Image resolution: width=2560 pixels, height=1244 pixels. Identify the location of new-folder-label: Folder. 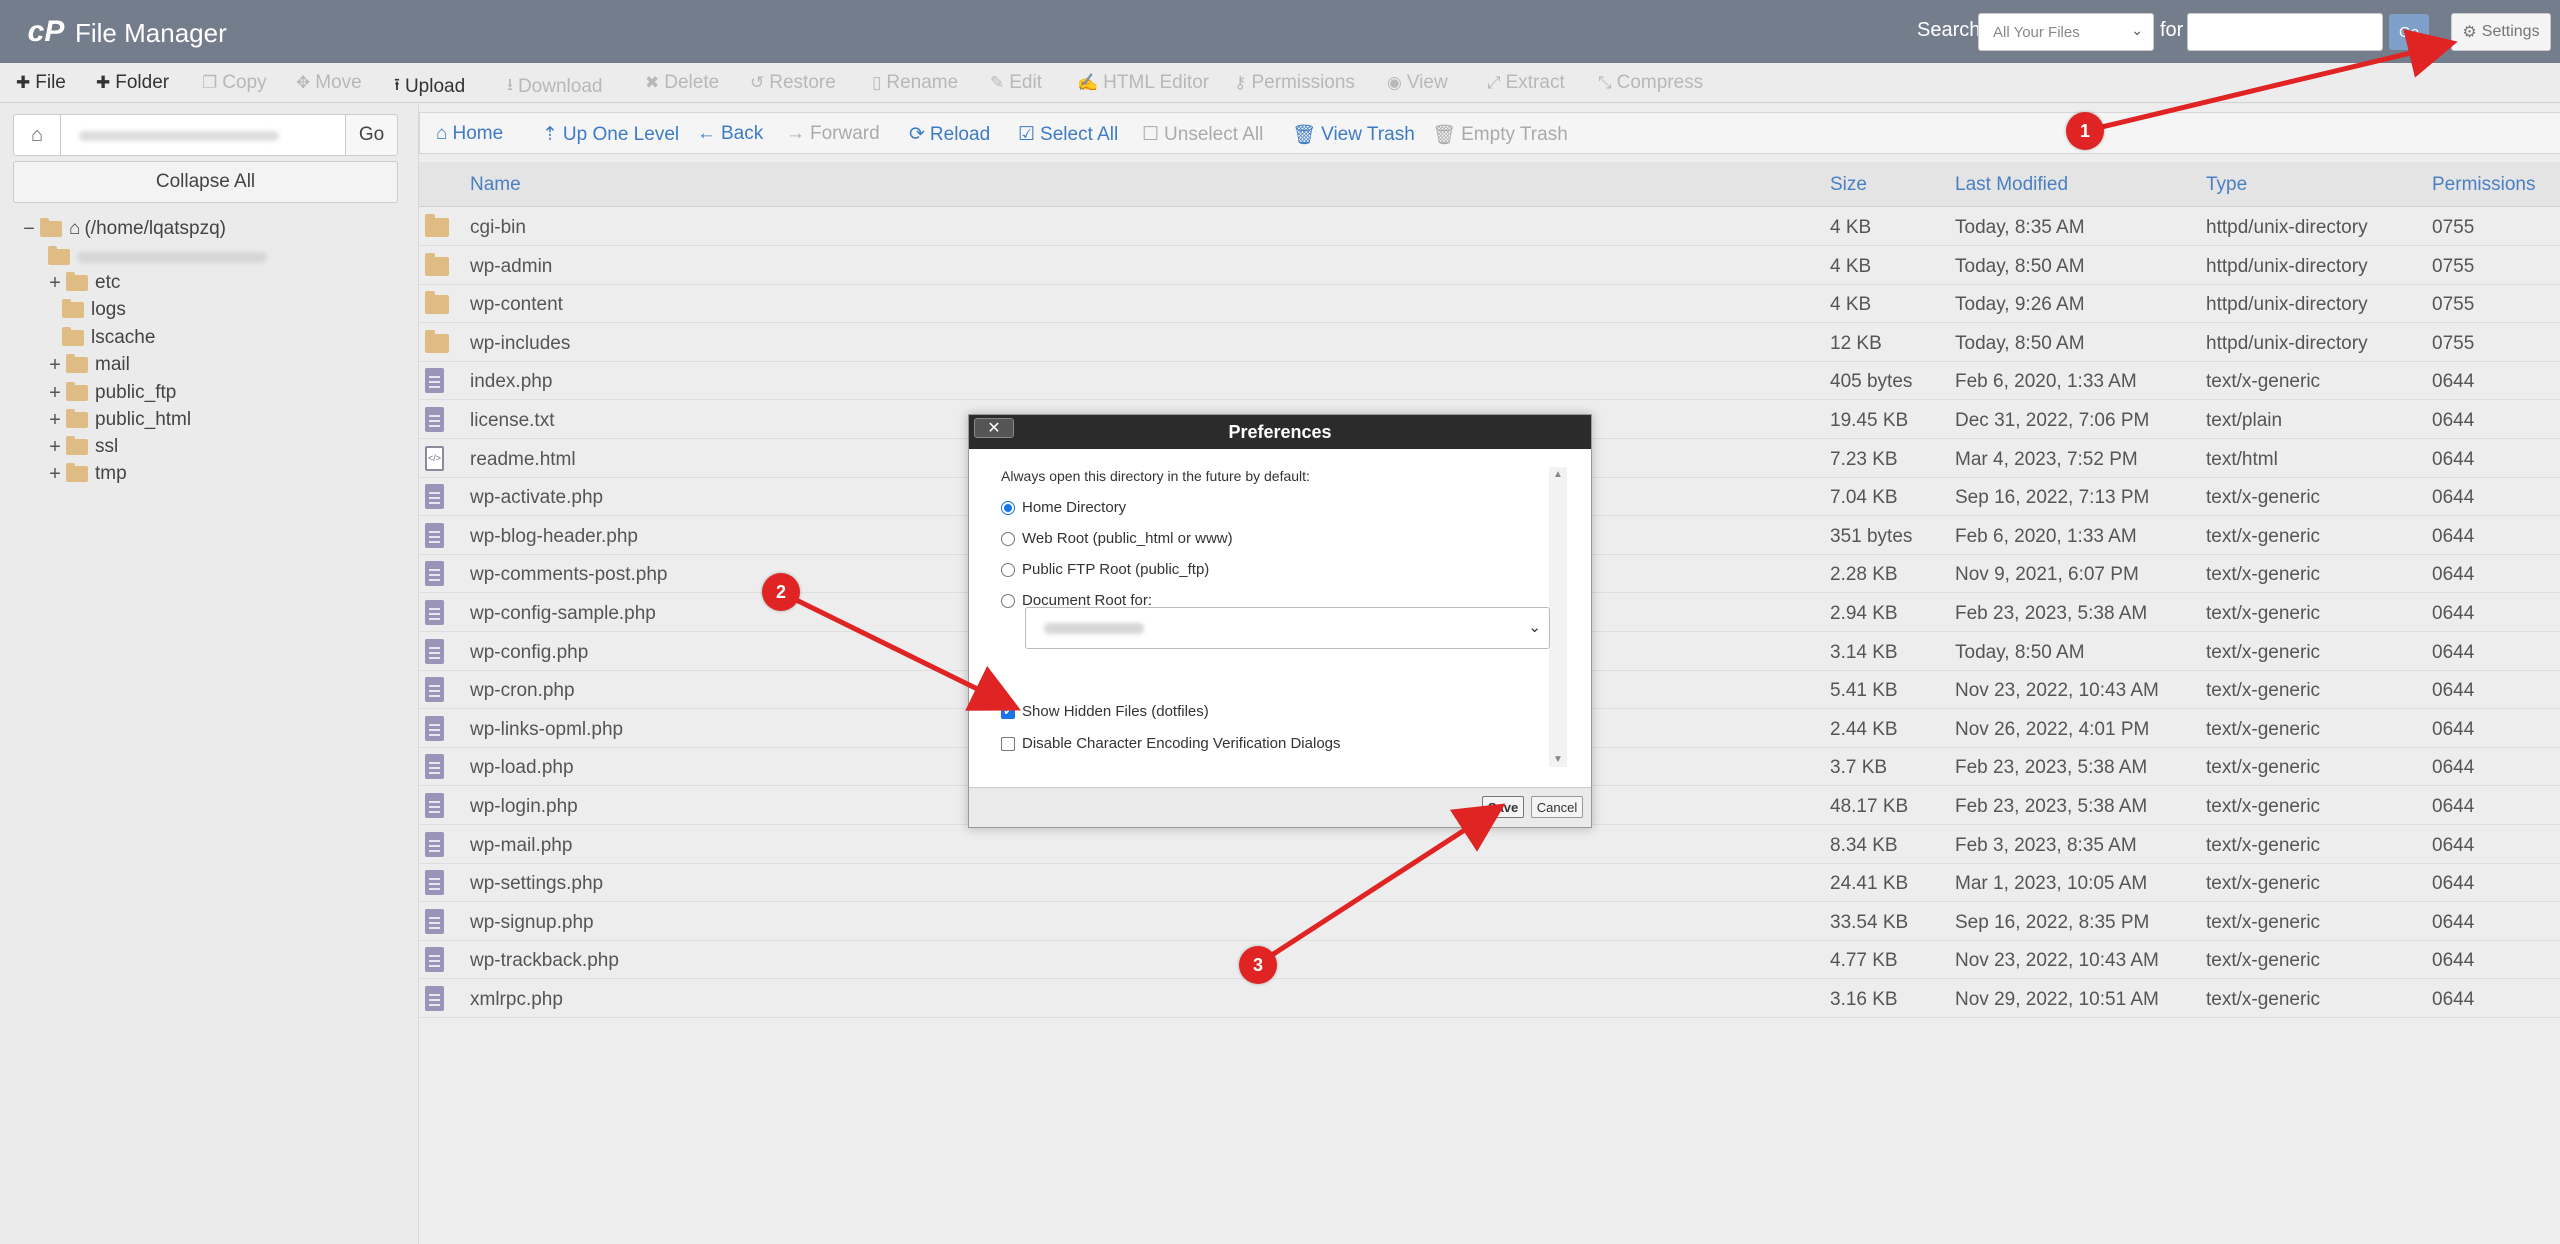
(142, 82).